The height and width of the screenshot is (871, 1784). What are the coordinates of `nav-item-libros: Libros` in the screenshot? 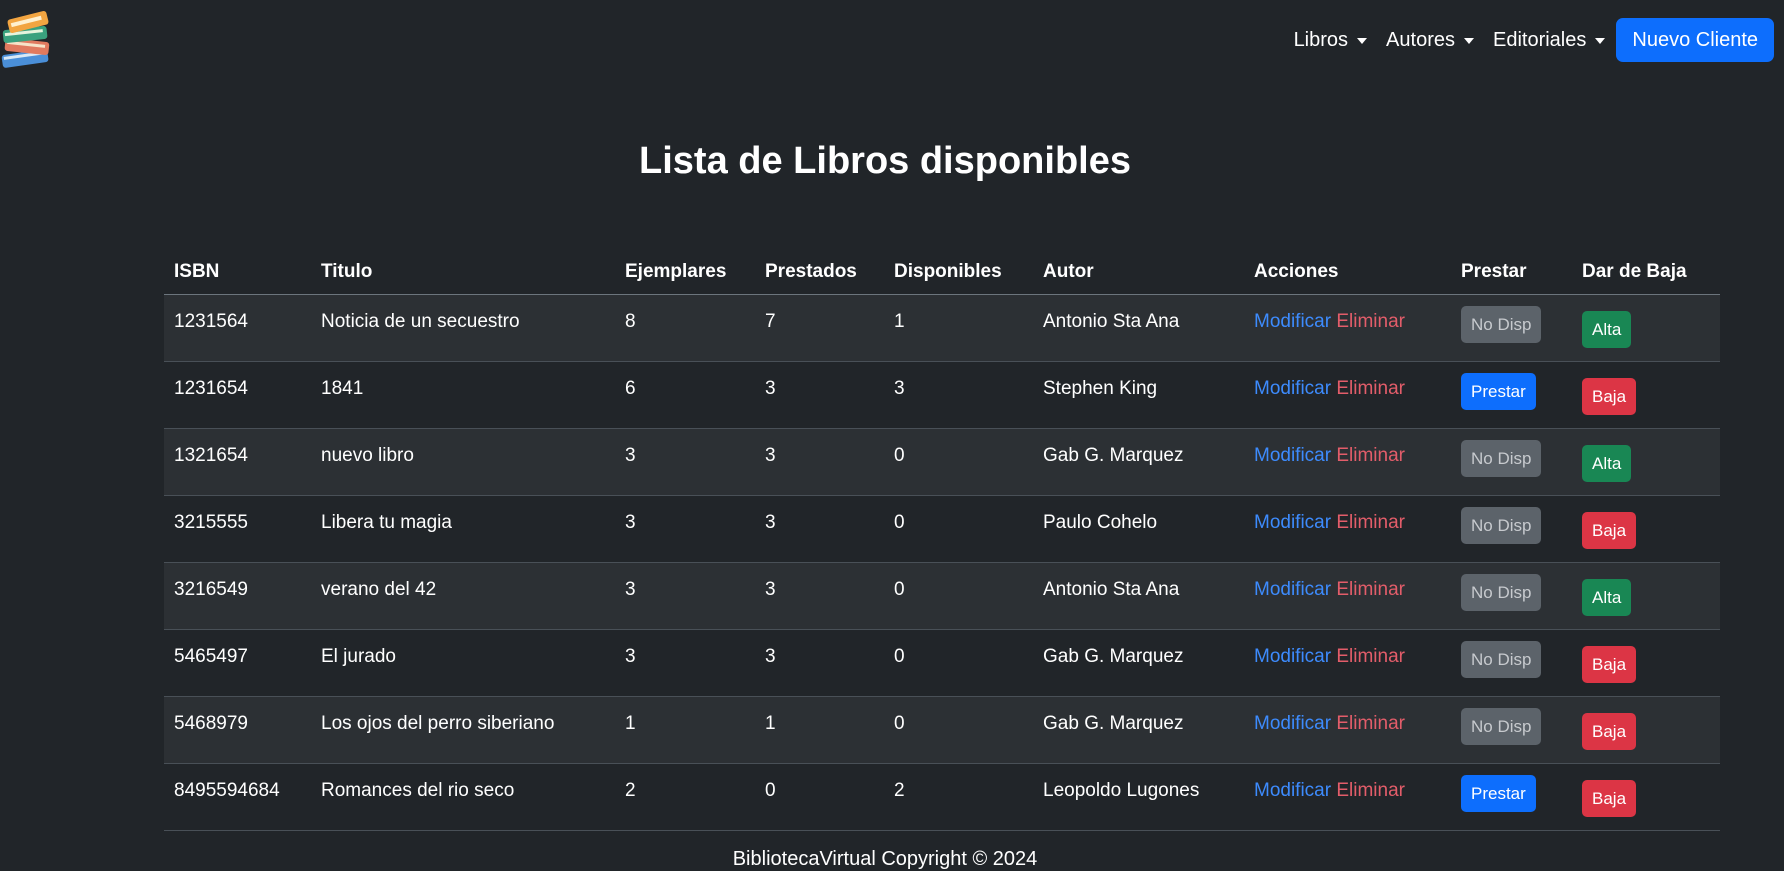 It's located at (1330, 40).